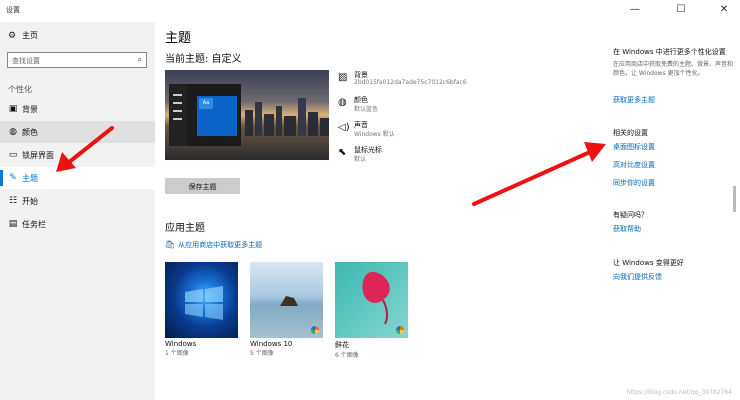  I want to click on scrollbar, so click(734, 199).